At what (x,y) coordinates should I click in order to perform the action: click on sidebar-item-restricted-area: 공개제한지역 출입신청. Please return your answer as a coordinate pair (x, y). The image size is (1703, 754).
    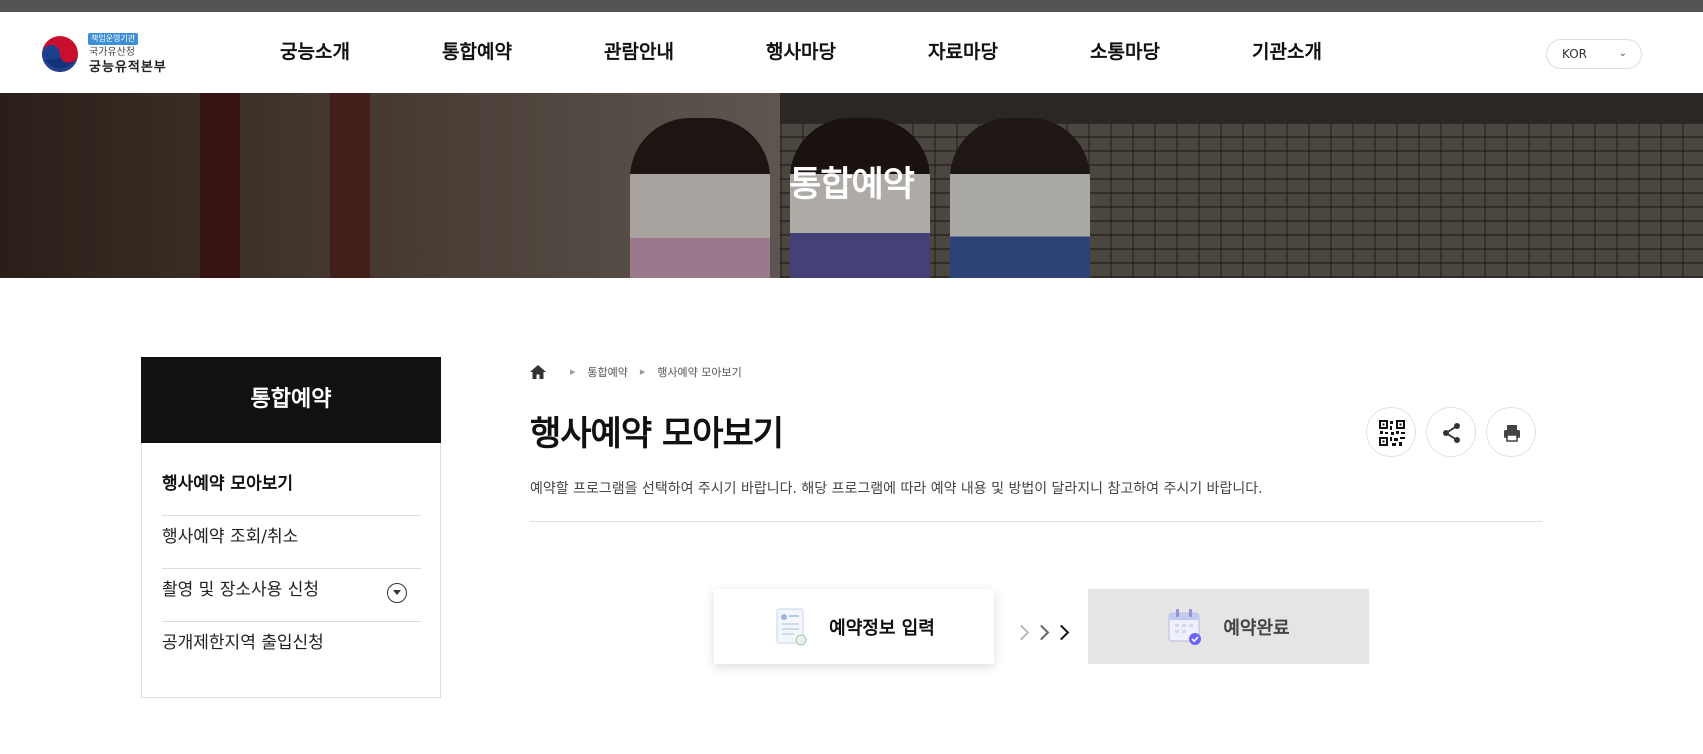
    Looking at the image, I should click on (291, 648).